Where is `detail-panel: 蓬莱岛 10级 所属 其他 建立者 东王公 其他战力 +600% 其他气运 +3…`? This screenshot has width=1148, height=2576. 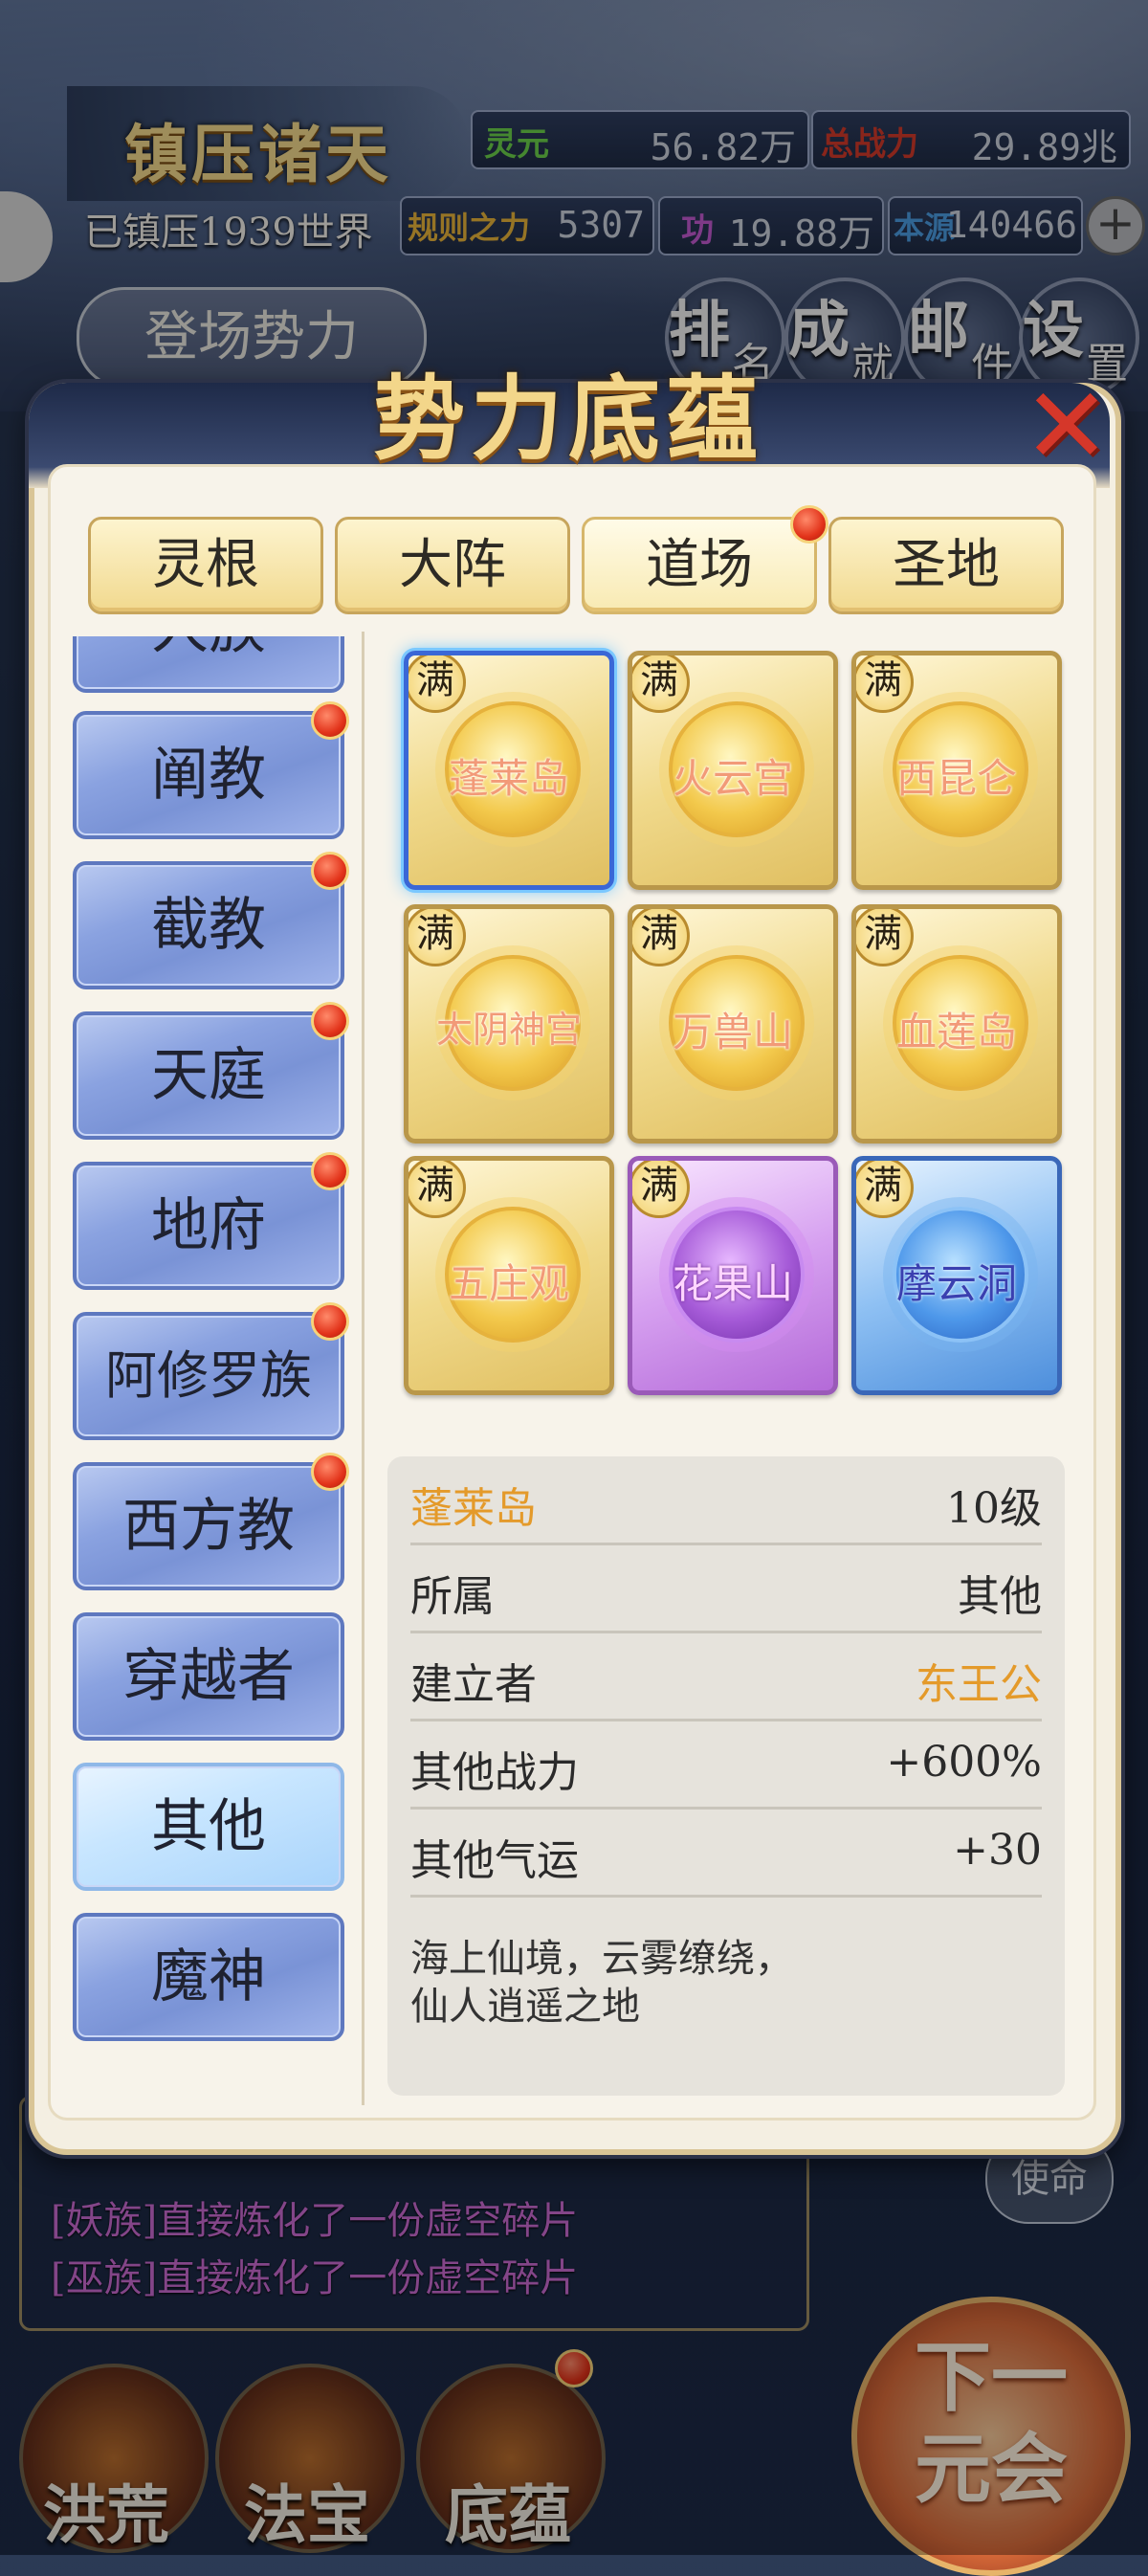 detail-panel: 蓬莱岛 10级 所属 其他 建立者 东王公 其他战力 +600% 其他气运 +3… is located at coordinates (726, 1776).